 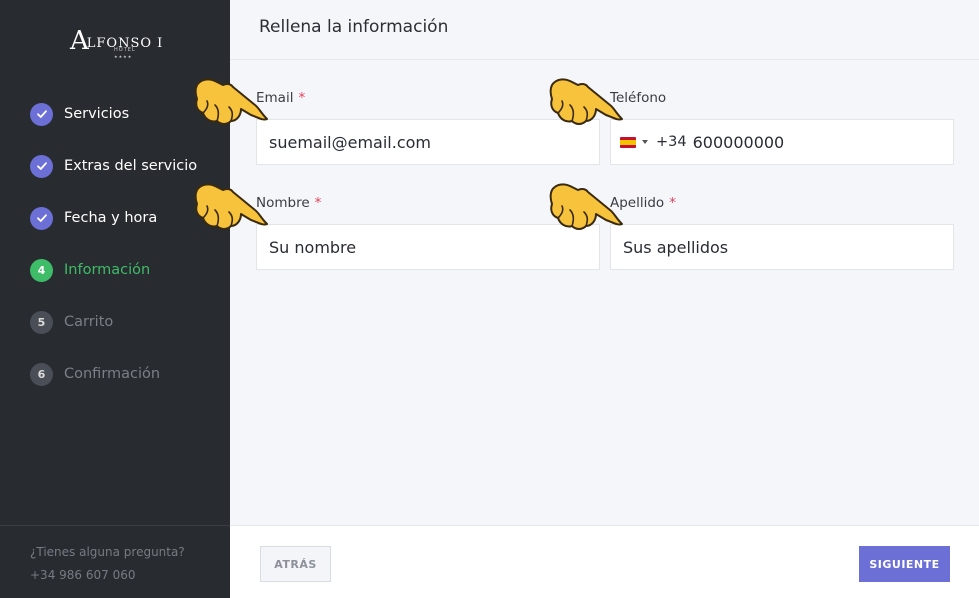 What do you see at coordinates (645, 142) in the screenshot?
I see `chevron-down-icon` at bounding box center [645, 142].